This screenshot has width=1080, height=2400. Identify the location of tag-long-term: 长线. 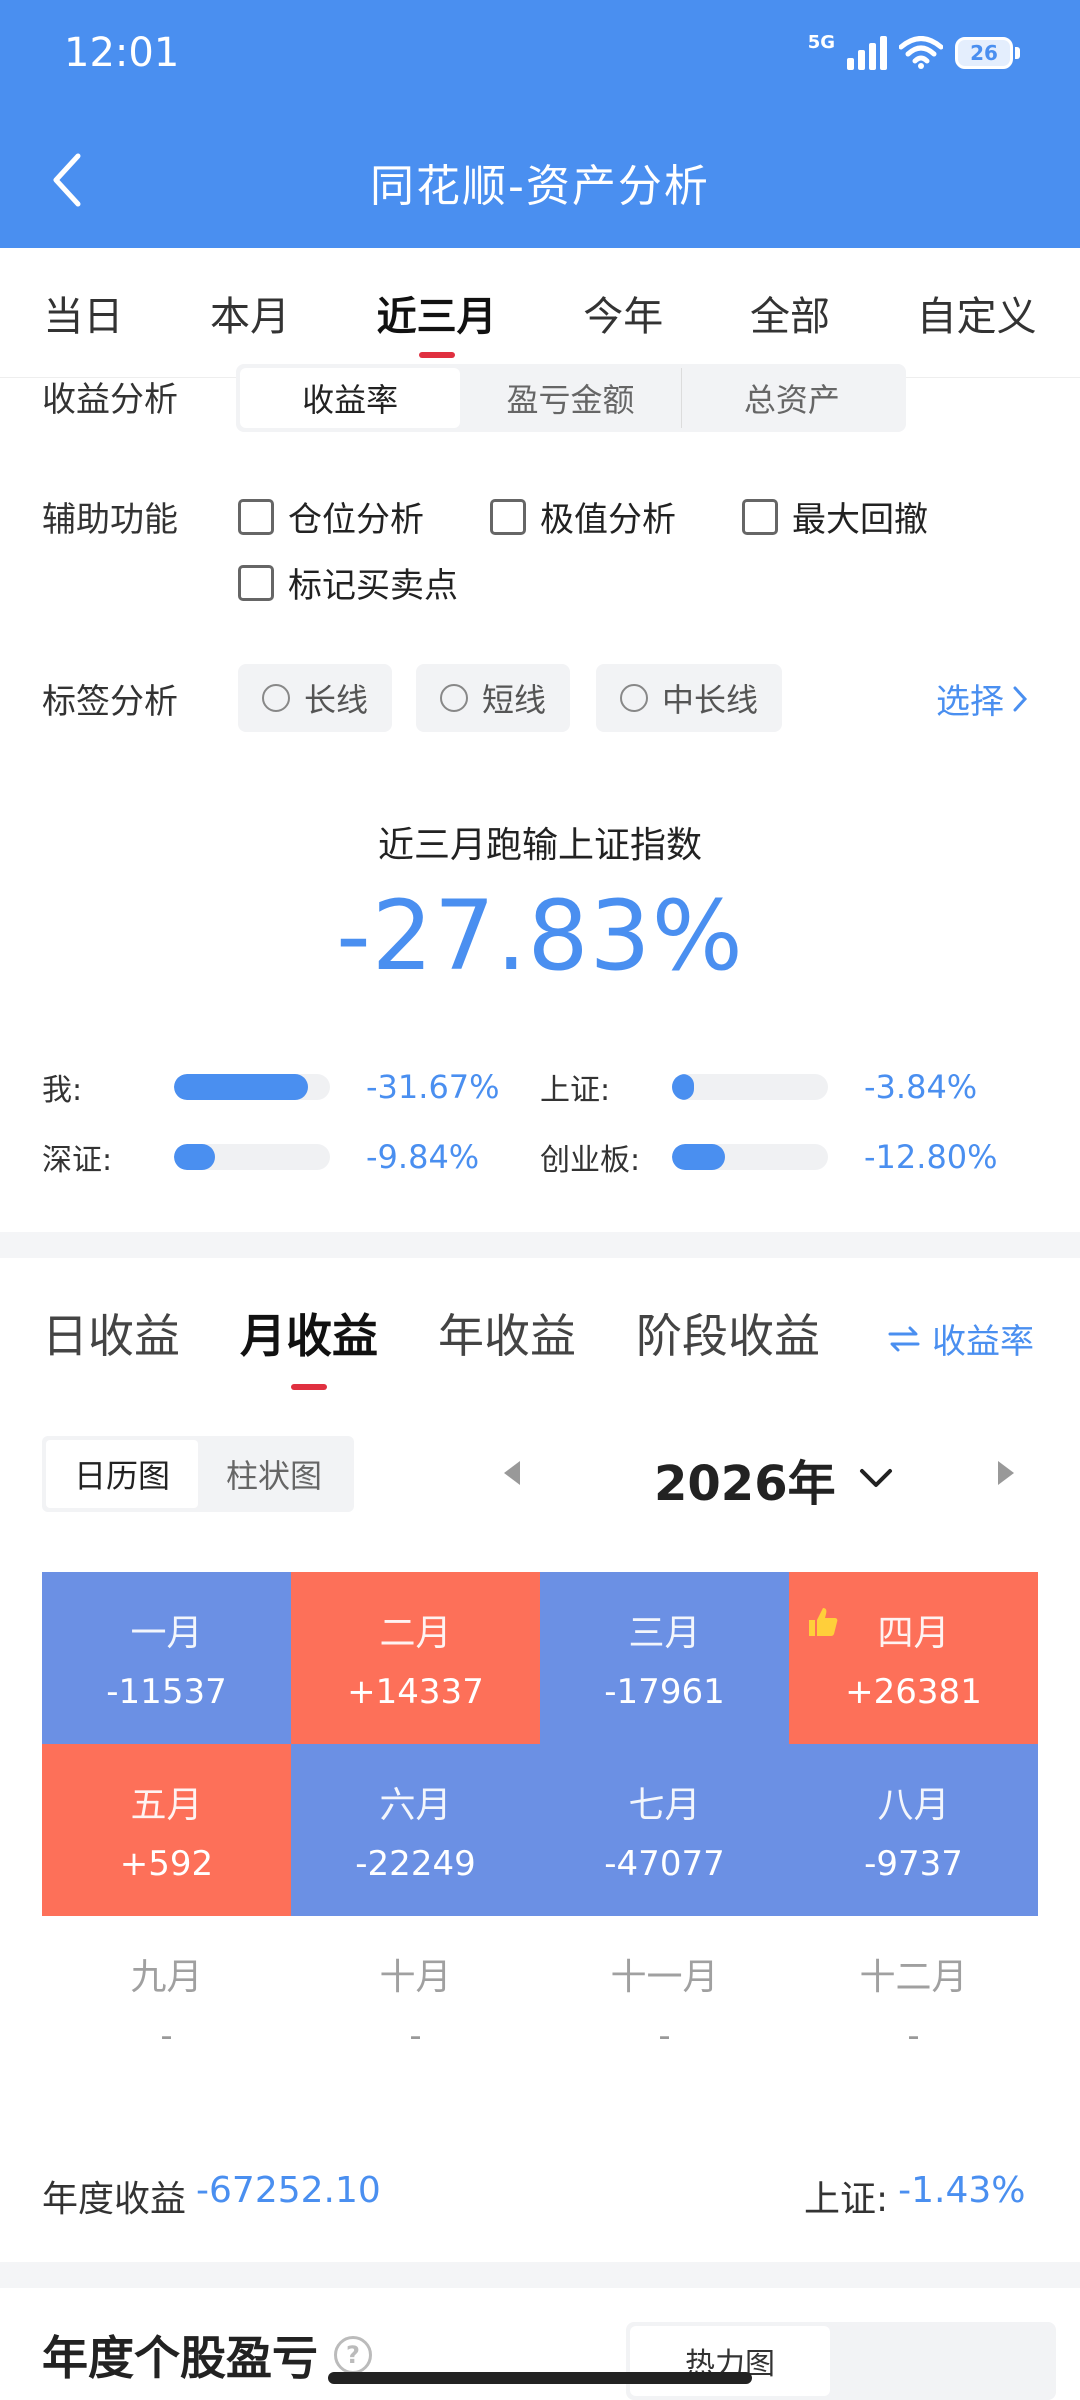
(315, 698).